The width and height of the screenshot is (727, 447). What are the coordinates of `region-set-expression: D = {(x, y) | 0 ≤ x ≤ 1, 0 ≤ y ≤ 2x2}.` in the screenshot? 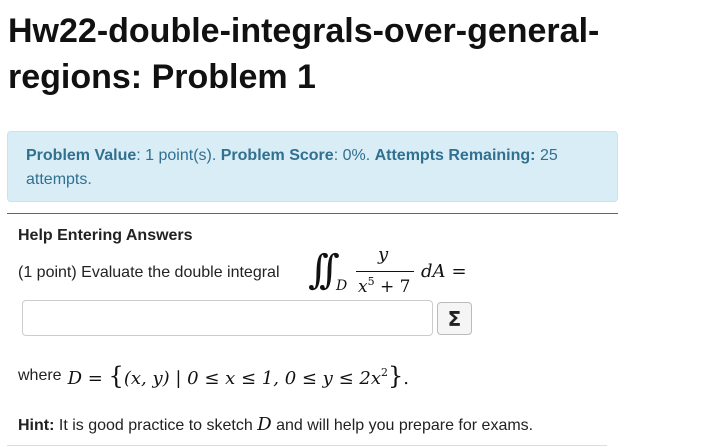 It's located at (238, 376).